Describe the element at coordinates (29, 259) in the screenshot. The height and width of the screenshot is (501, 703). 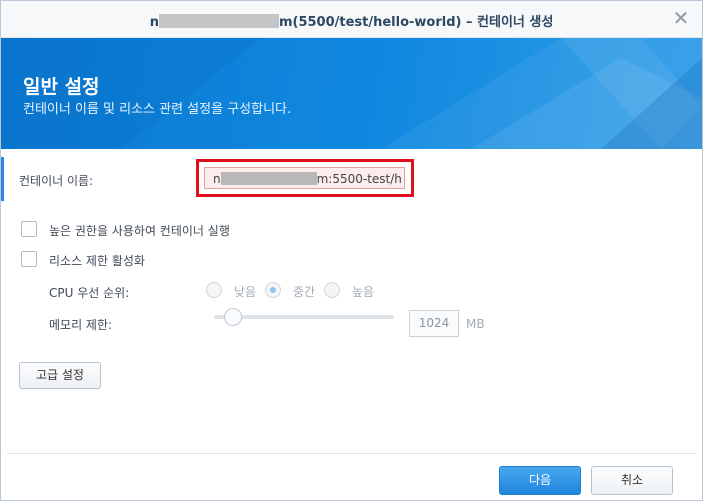
I see `resource-limit-checkbox` at that location.